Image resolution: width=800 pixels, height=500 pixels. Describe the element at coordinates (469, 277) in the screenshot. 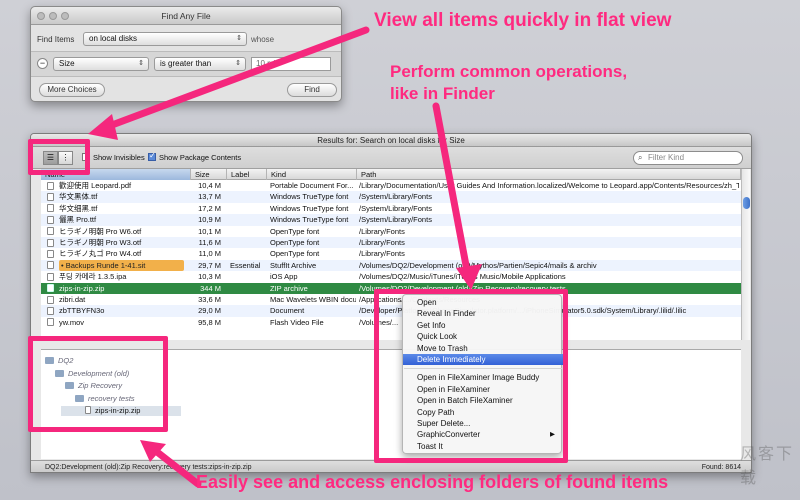

I see `arrowhead-context-menu` at that location.